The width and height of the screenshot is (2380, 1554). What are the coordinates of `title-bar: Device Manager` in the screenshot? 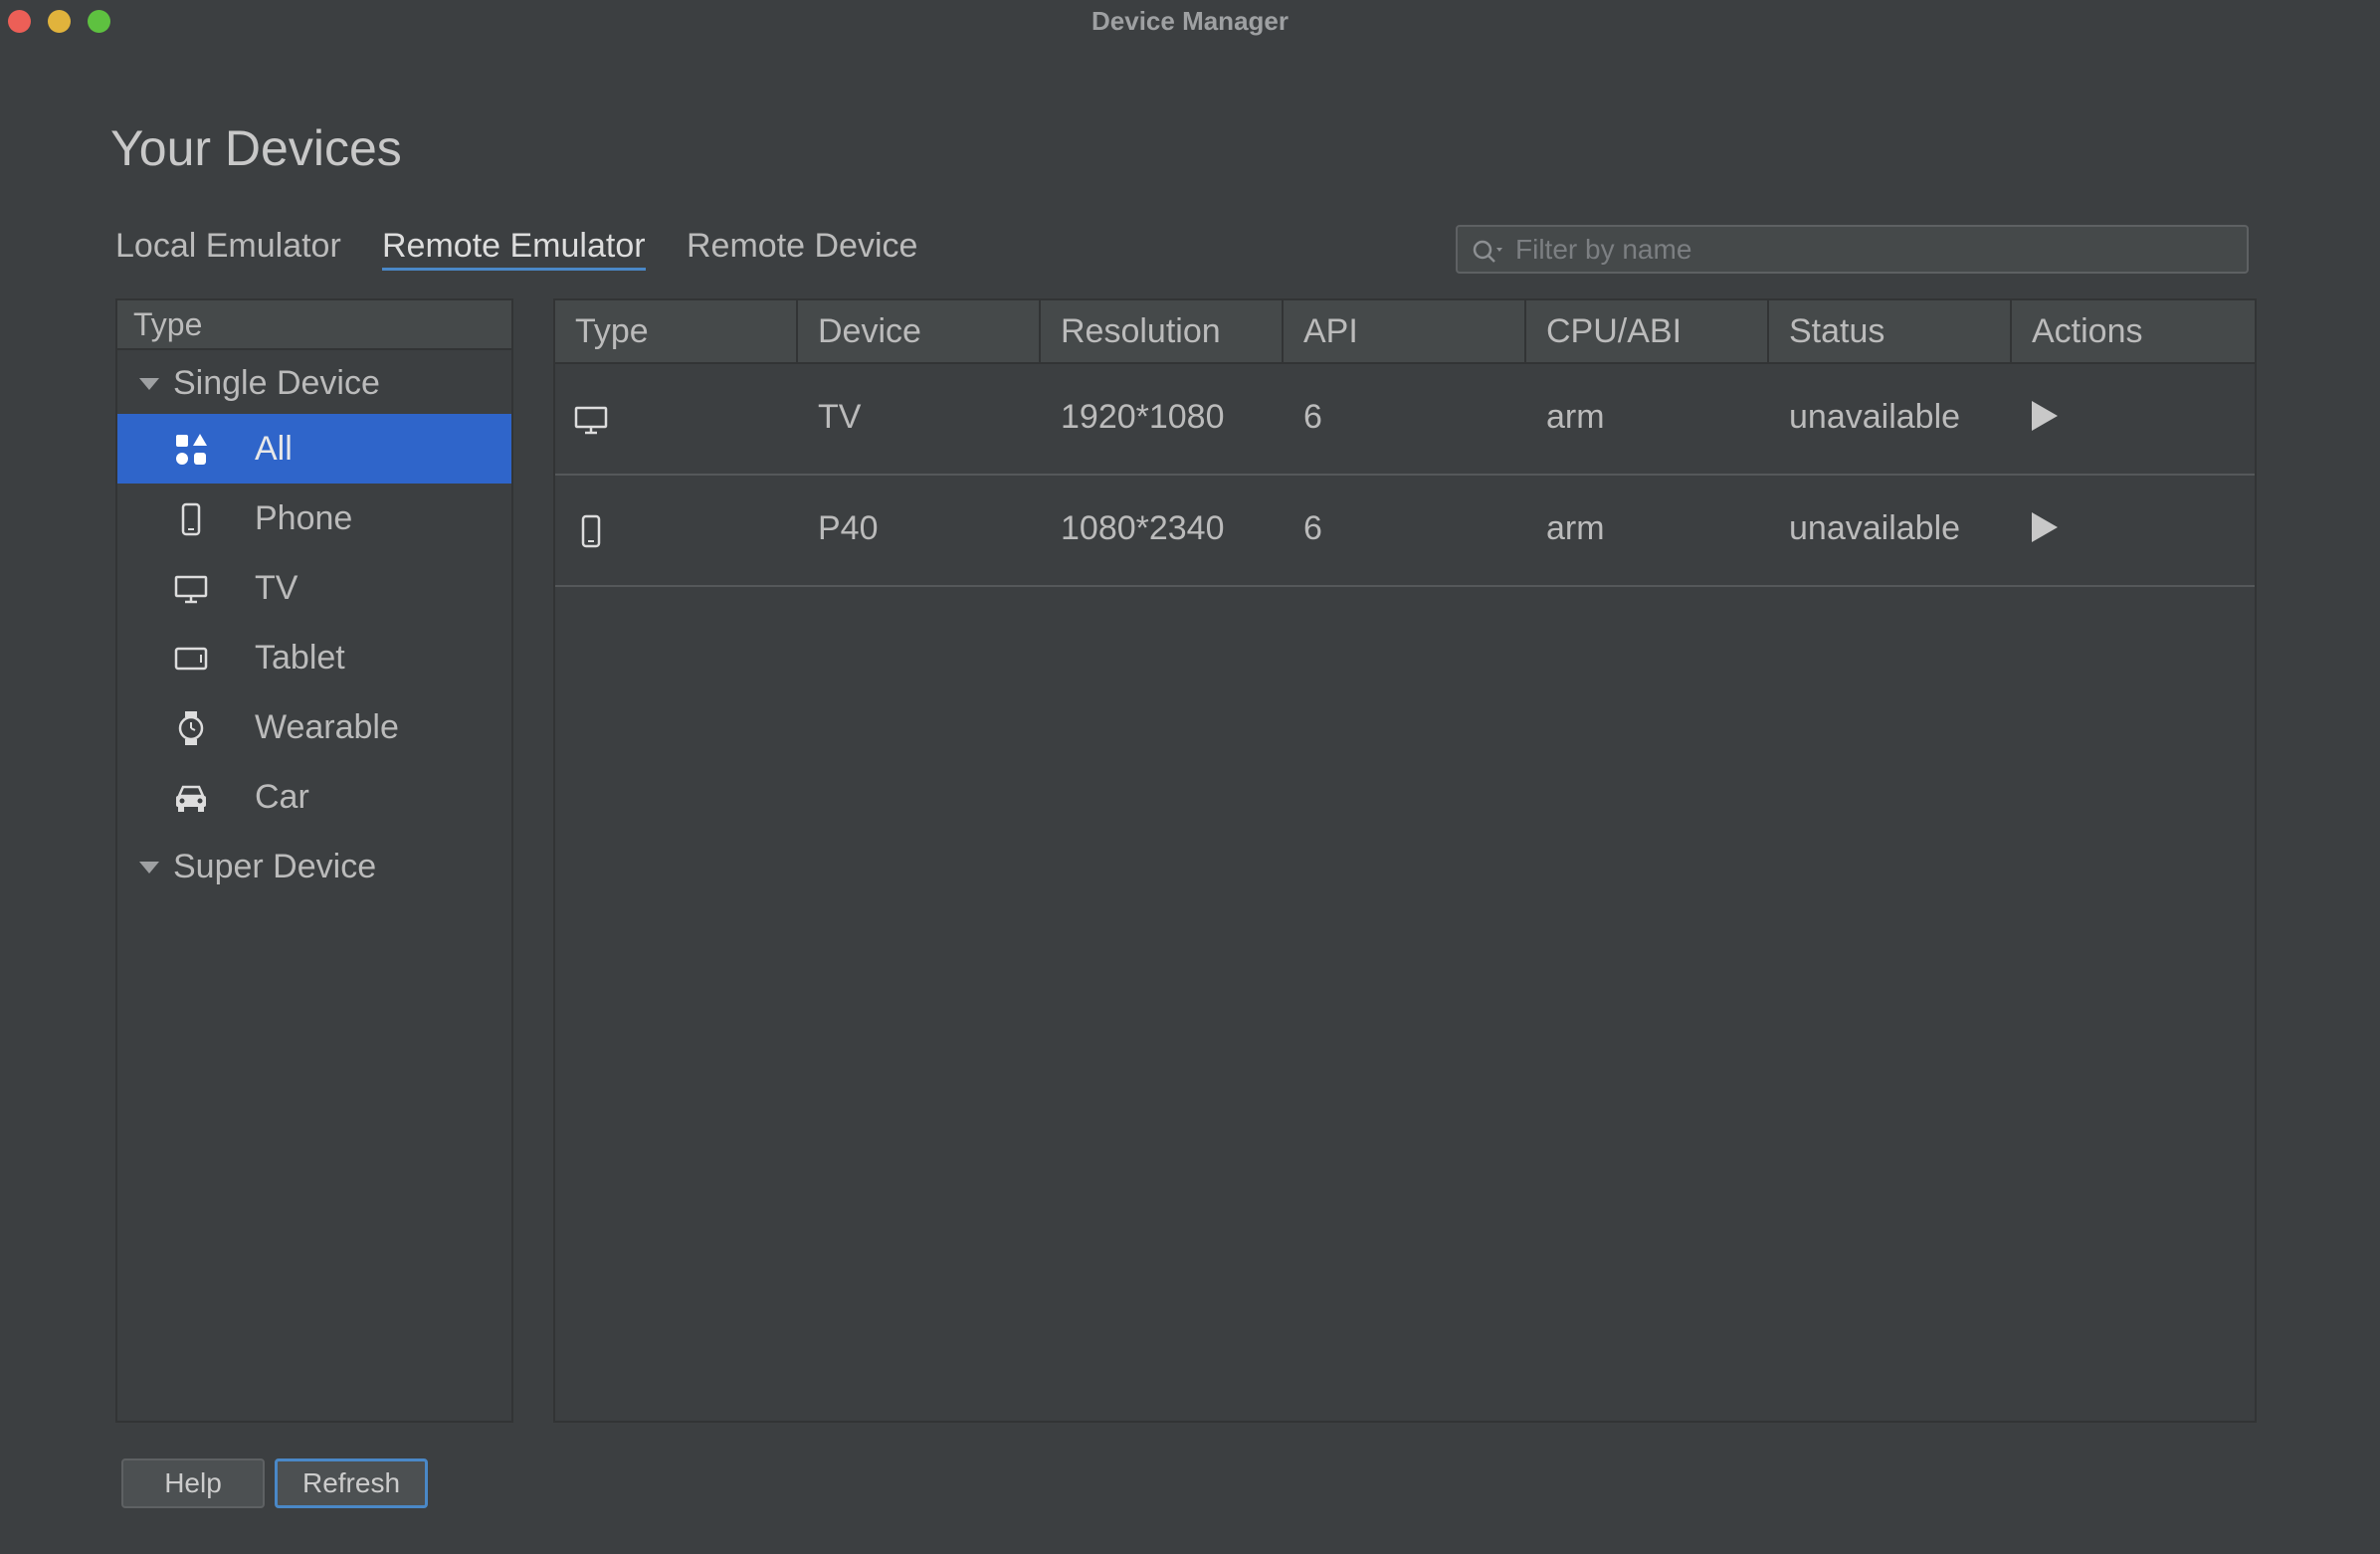 It's located at (1190, 22).